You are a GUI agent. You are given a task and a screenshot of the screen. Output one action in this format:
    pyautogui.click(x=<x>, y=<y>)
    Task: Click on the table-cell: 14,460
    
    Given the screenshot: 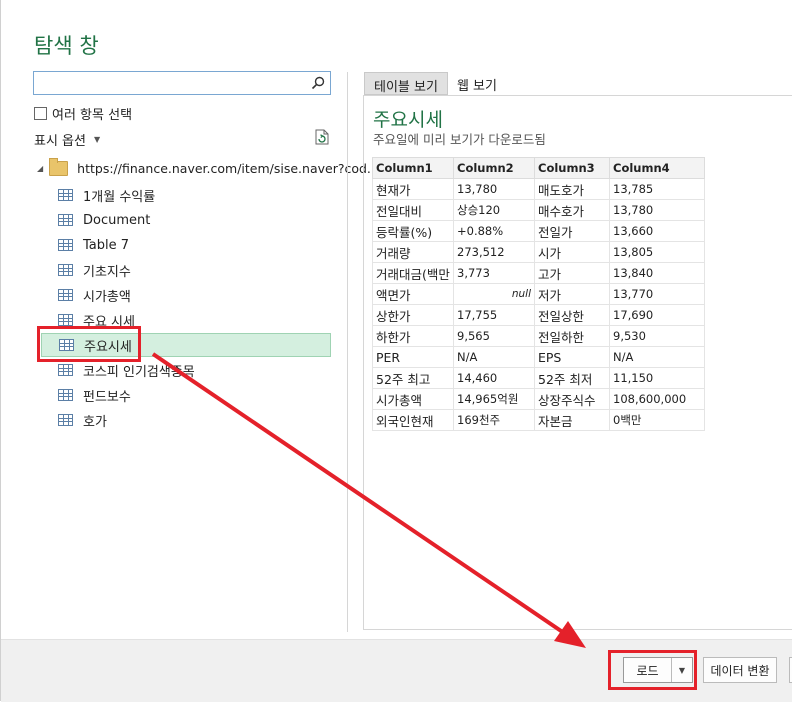 What is the action you would take?
    pyautogui.click(x=494, y=378)
    